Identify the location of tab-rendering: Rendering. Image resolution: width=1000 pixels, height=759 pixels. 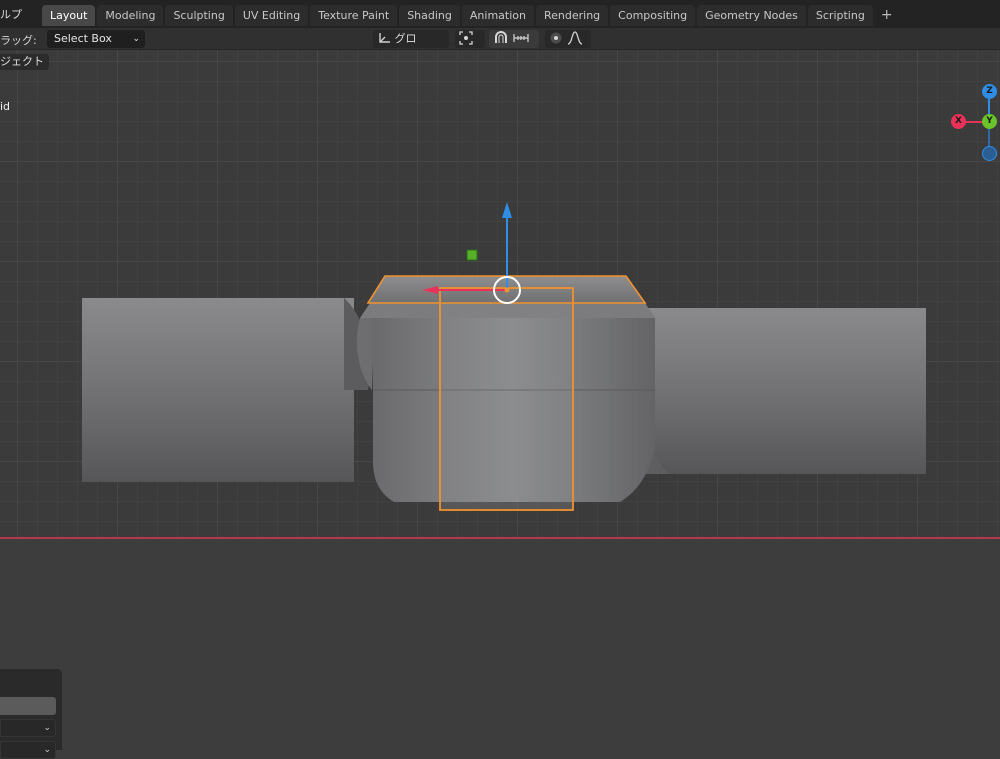
(572, 15).